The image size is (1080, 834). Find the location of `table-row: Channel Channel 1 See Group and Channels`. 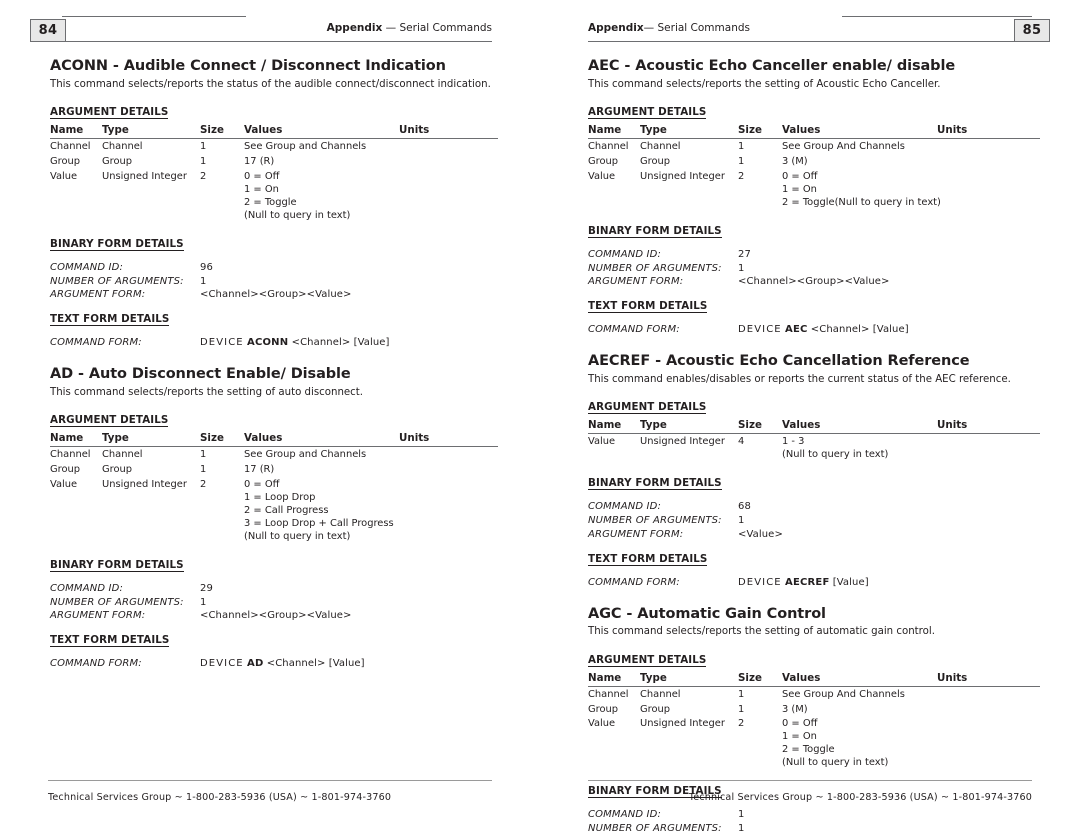

table-row: Channel Channel 1 See Group and Channels is located at coordinates (274, 453).